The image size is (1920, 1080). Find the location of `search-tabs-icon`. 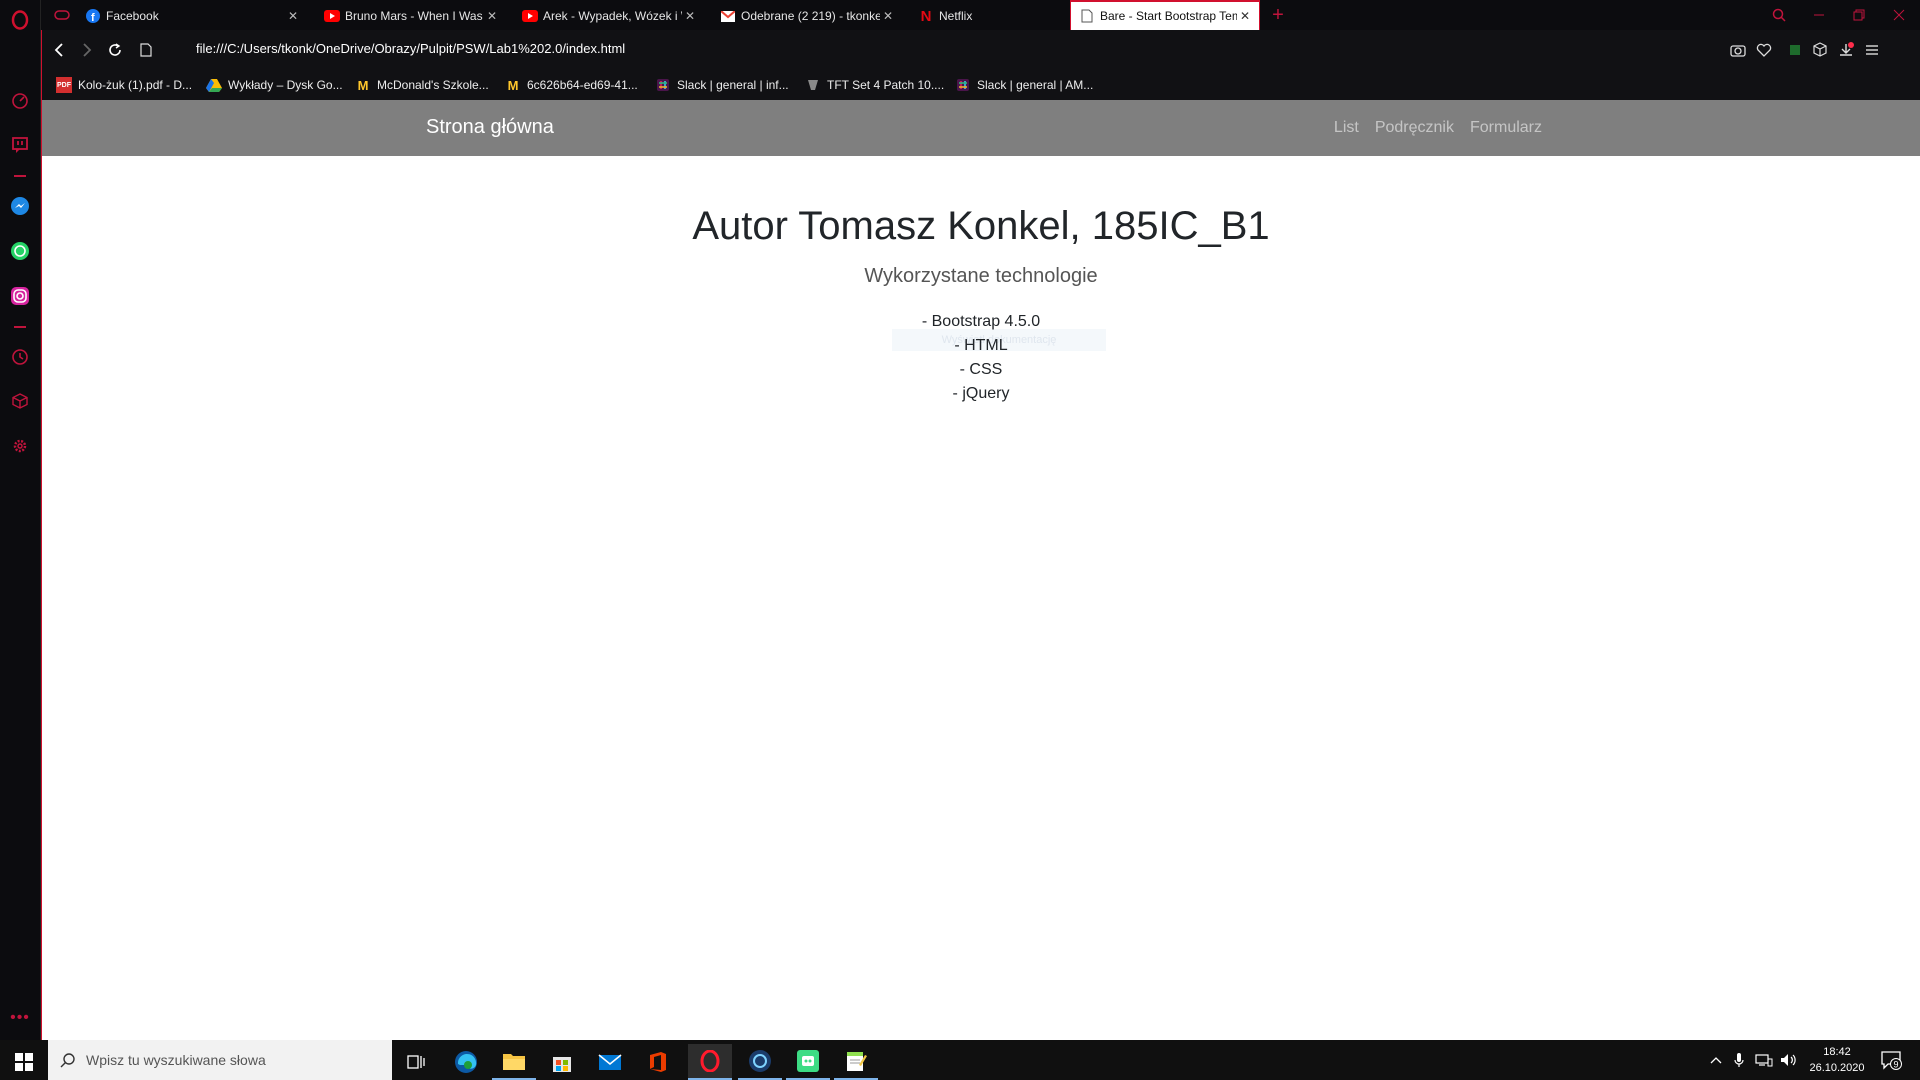

search-tabs-icon is located at coordinates (1779, 15).